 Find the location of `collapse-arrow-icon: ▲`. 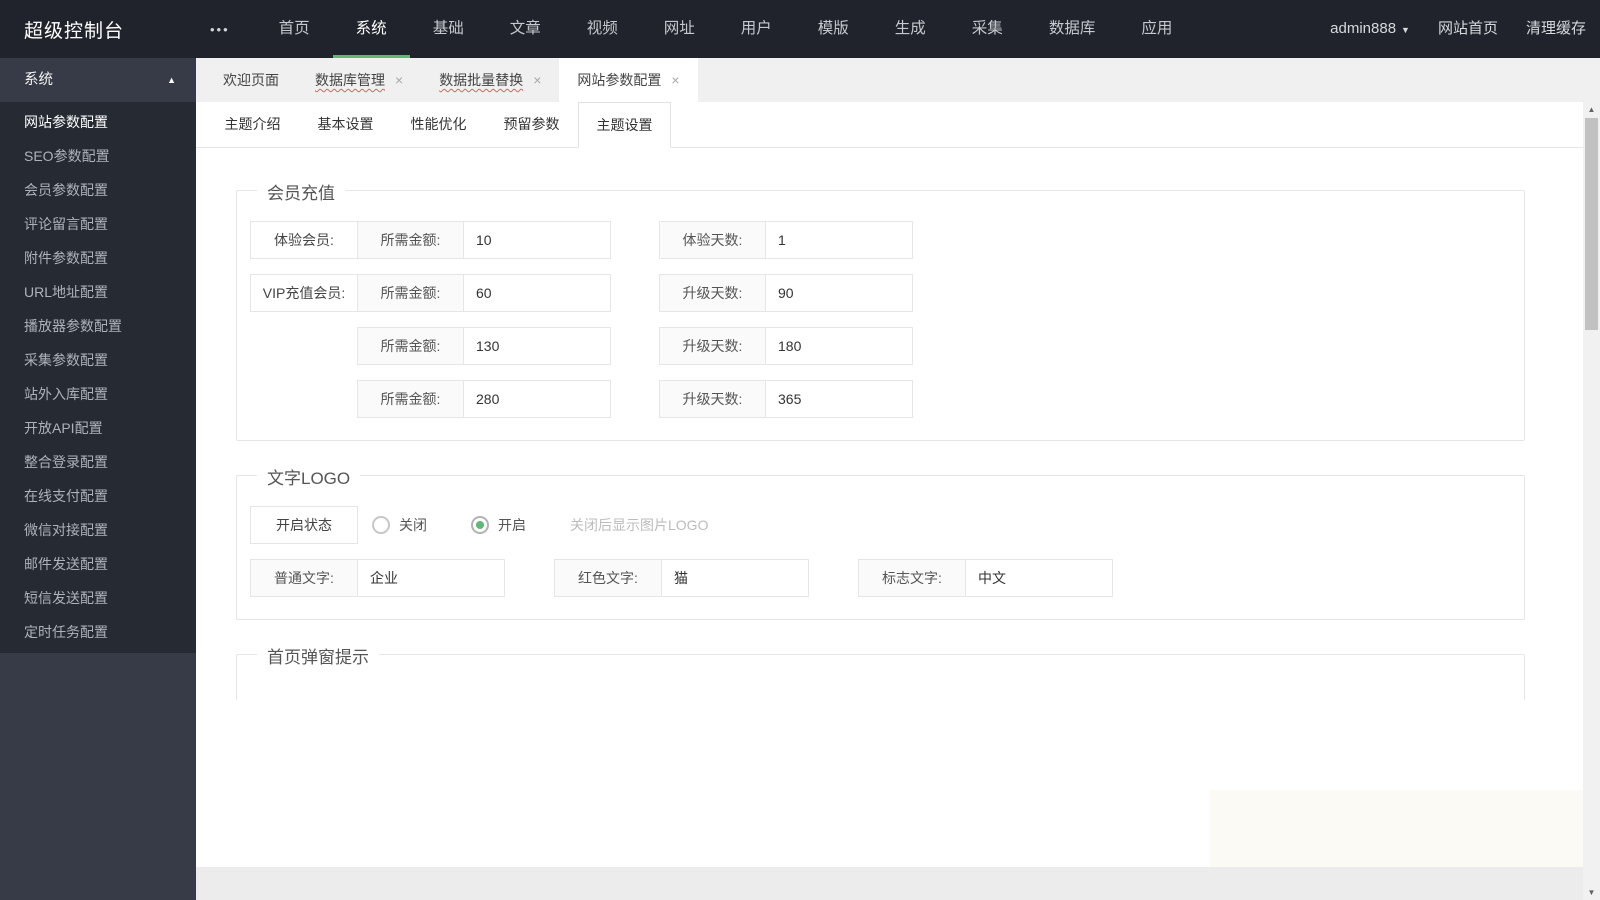

collapse-arrow-icon: ▲ is located at coordinates (171, 80).